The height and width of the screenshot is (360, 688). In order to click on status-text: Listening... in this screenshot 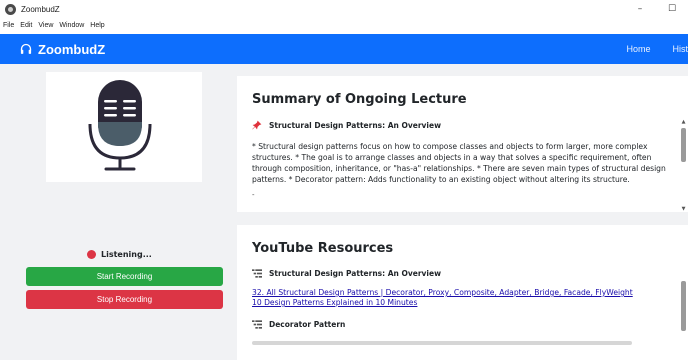, I will do `click(126, 254)`.